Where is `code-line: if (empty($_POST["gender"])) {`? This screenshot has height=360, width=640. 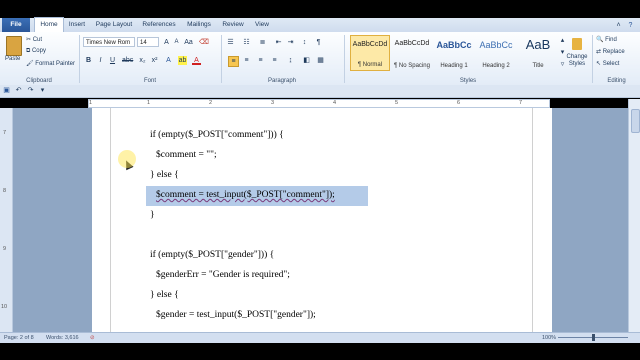 code-line: if (empty($_POST["gender"])) { is located at coordinates (212, 255).